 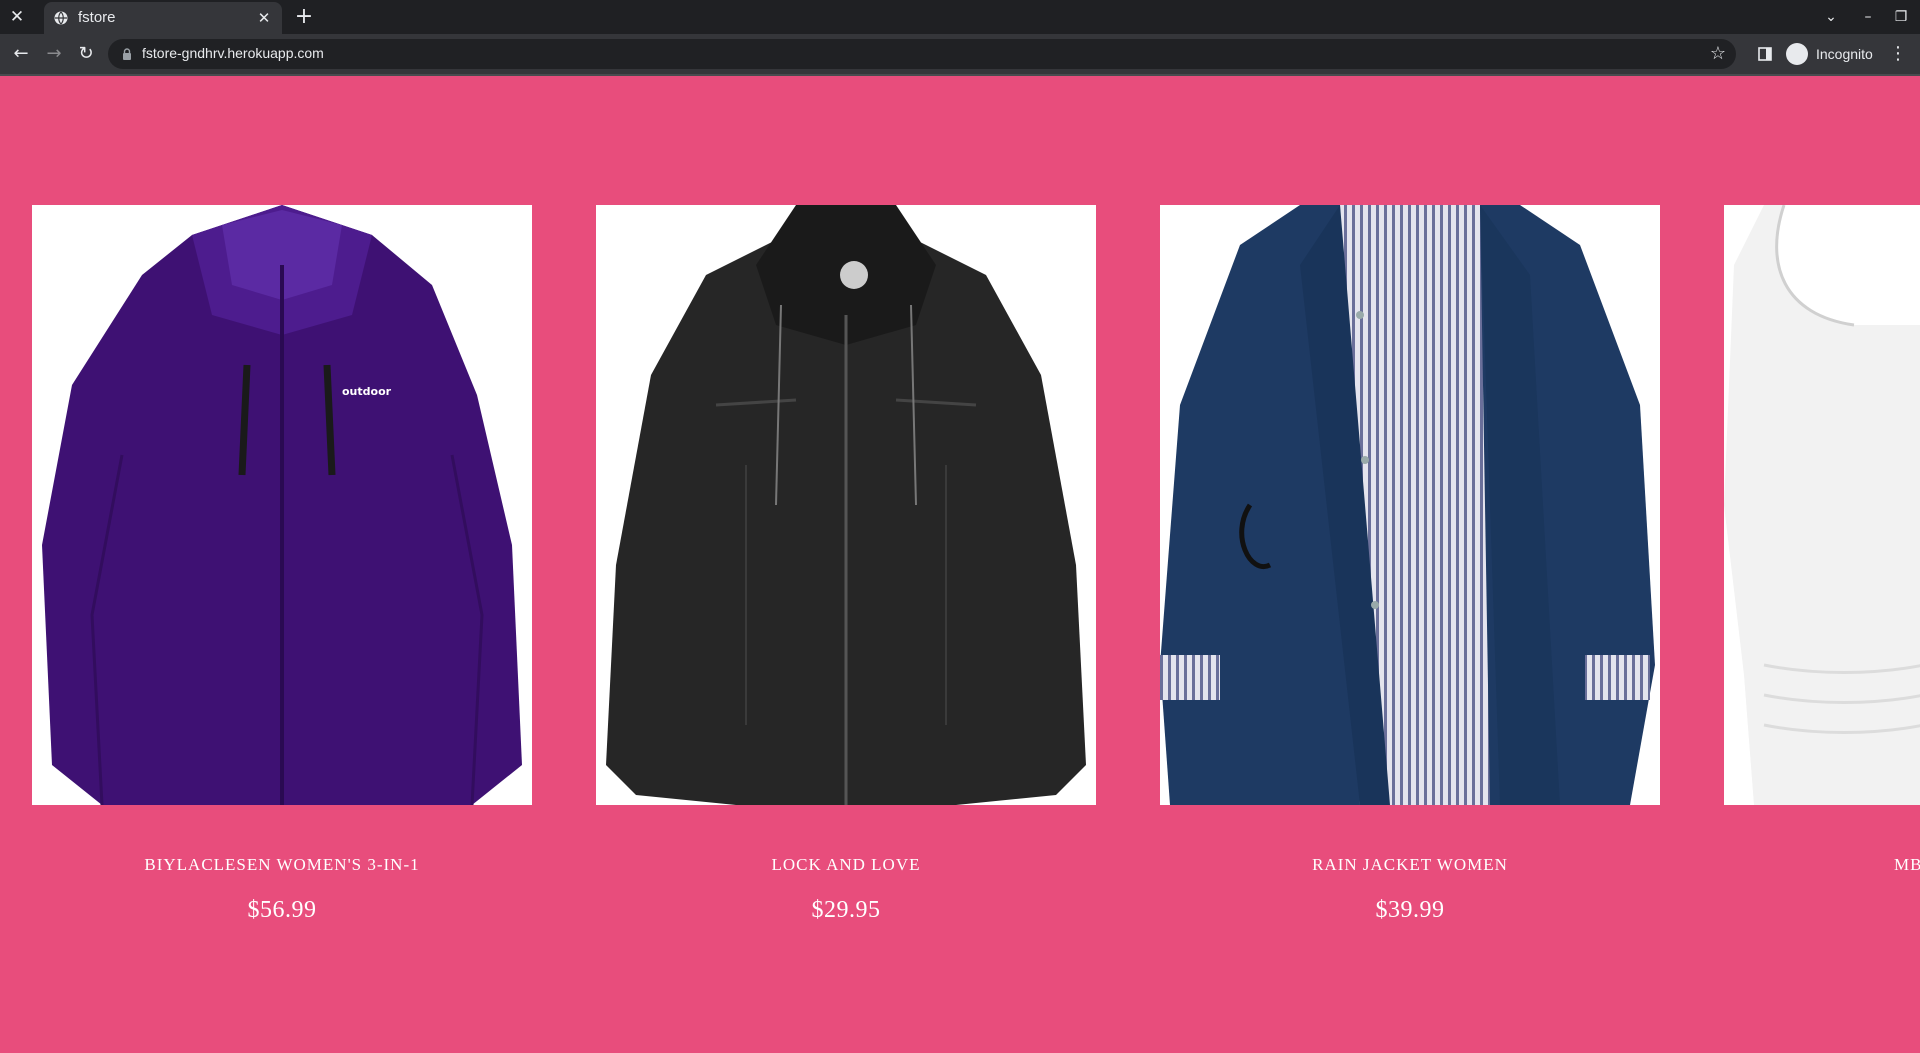 I want to click on incognito-icon, so click(x=1797, y=54).